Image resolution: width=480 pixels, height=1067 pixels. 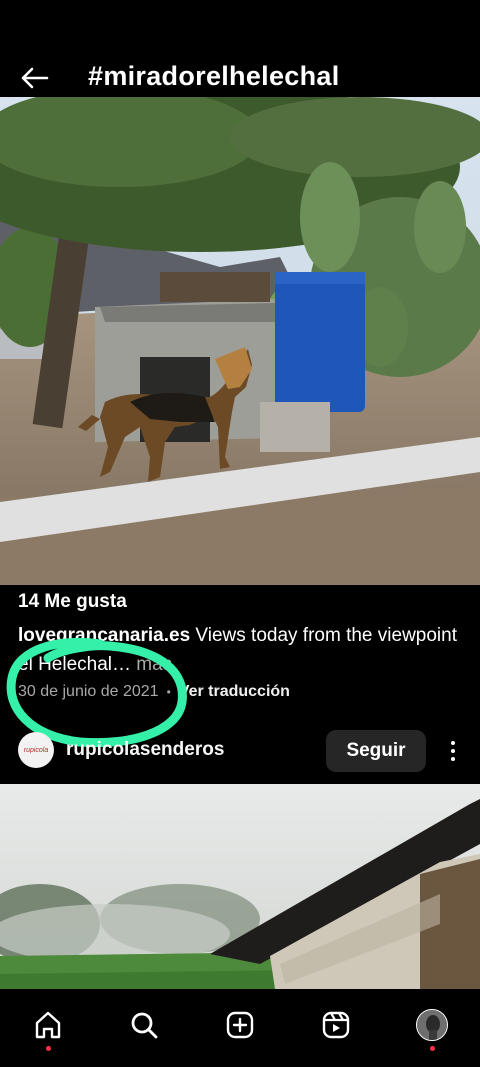 I want to click on back-button, so click(x=34, y=78).